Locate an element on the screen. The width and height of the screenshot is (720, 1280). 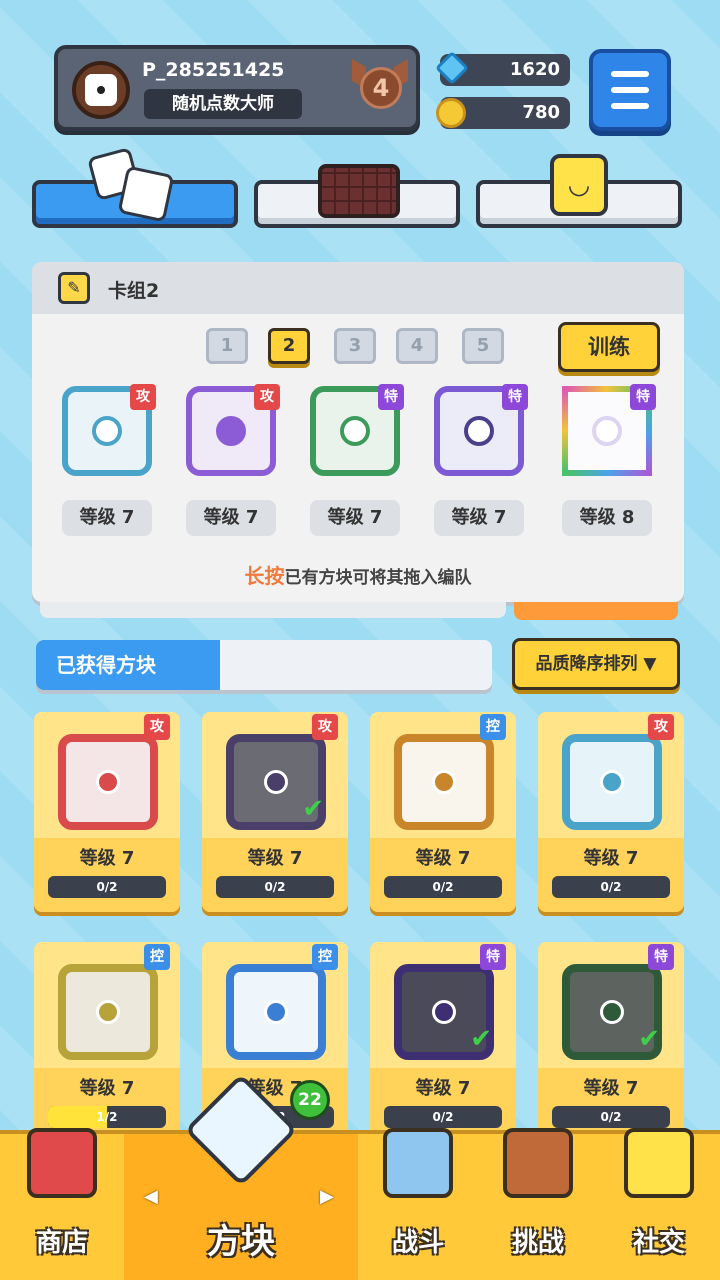
deck-card-3: 特 is located at coordinates (357, 430).